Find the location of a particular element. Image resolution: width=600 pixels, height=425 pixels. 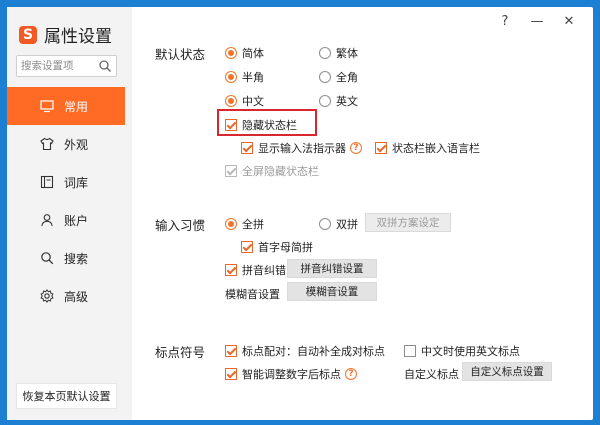

book-icon is located at coordinates (47, 182).